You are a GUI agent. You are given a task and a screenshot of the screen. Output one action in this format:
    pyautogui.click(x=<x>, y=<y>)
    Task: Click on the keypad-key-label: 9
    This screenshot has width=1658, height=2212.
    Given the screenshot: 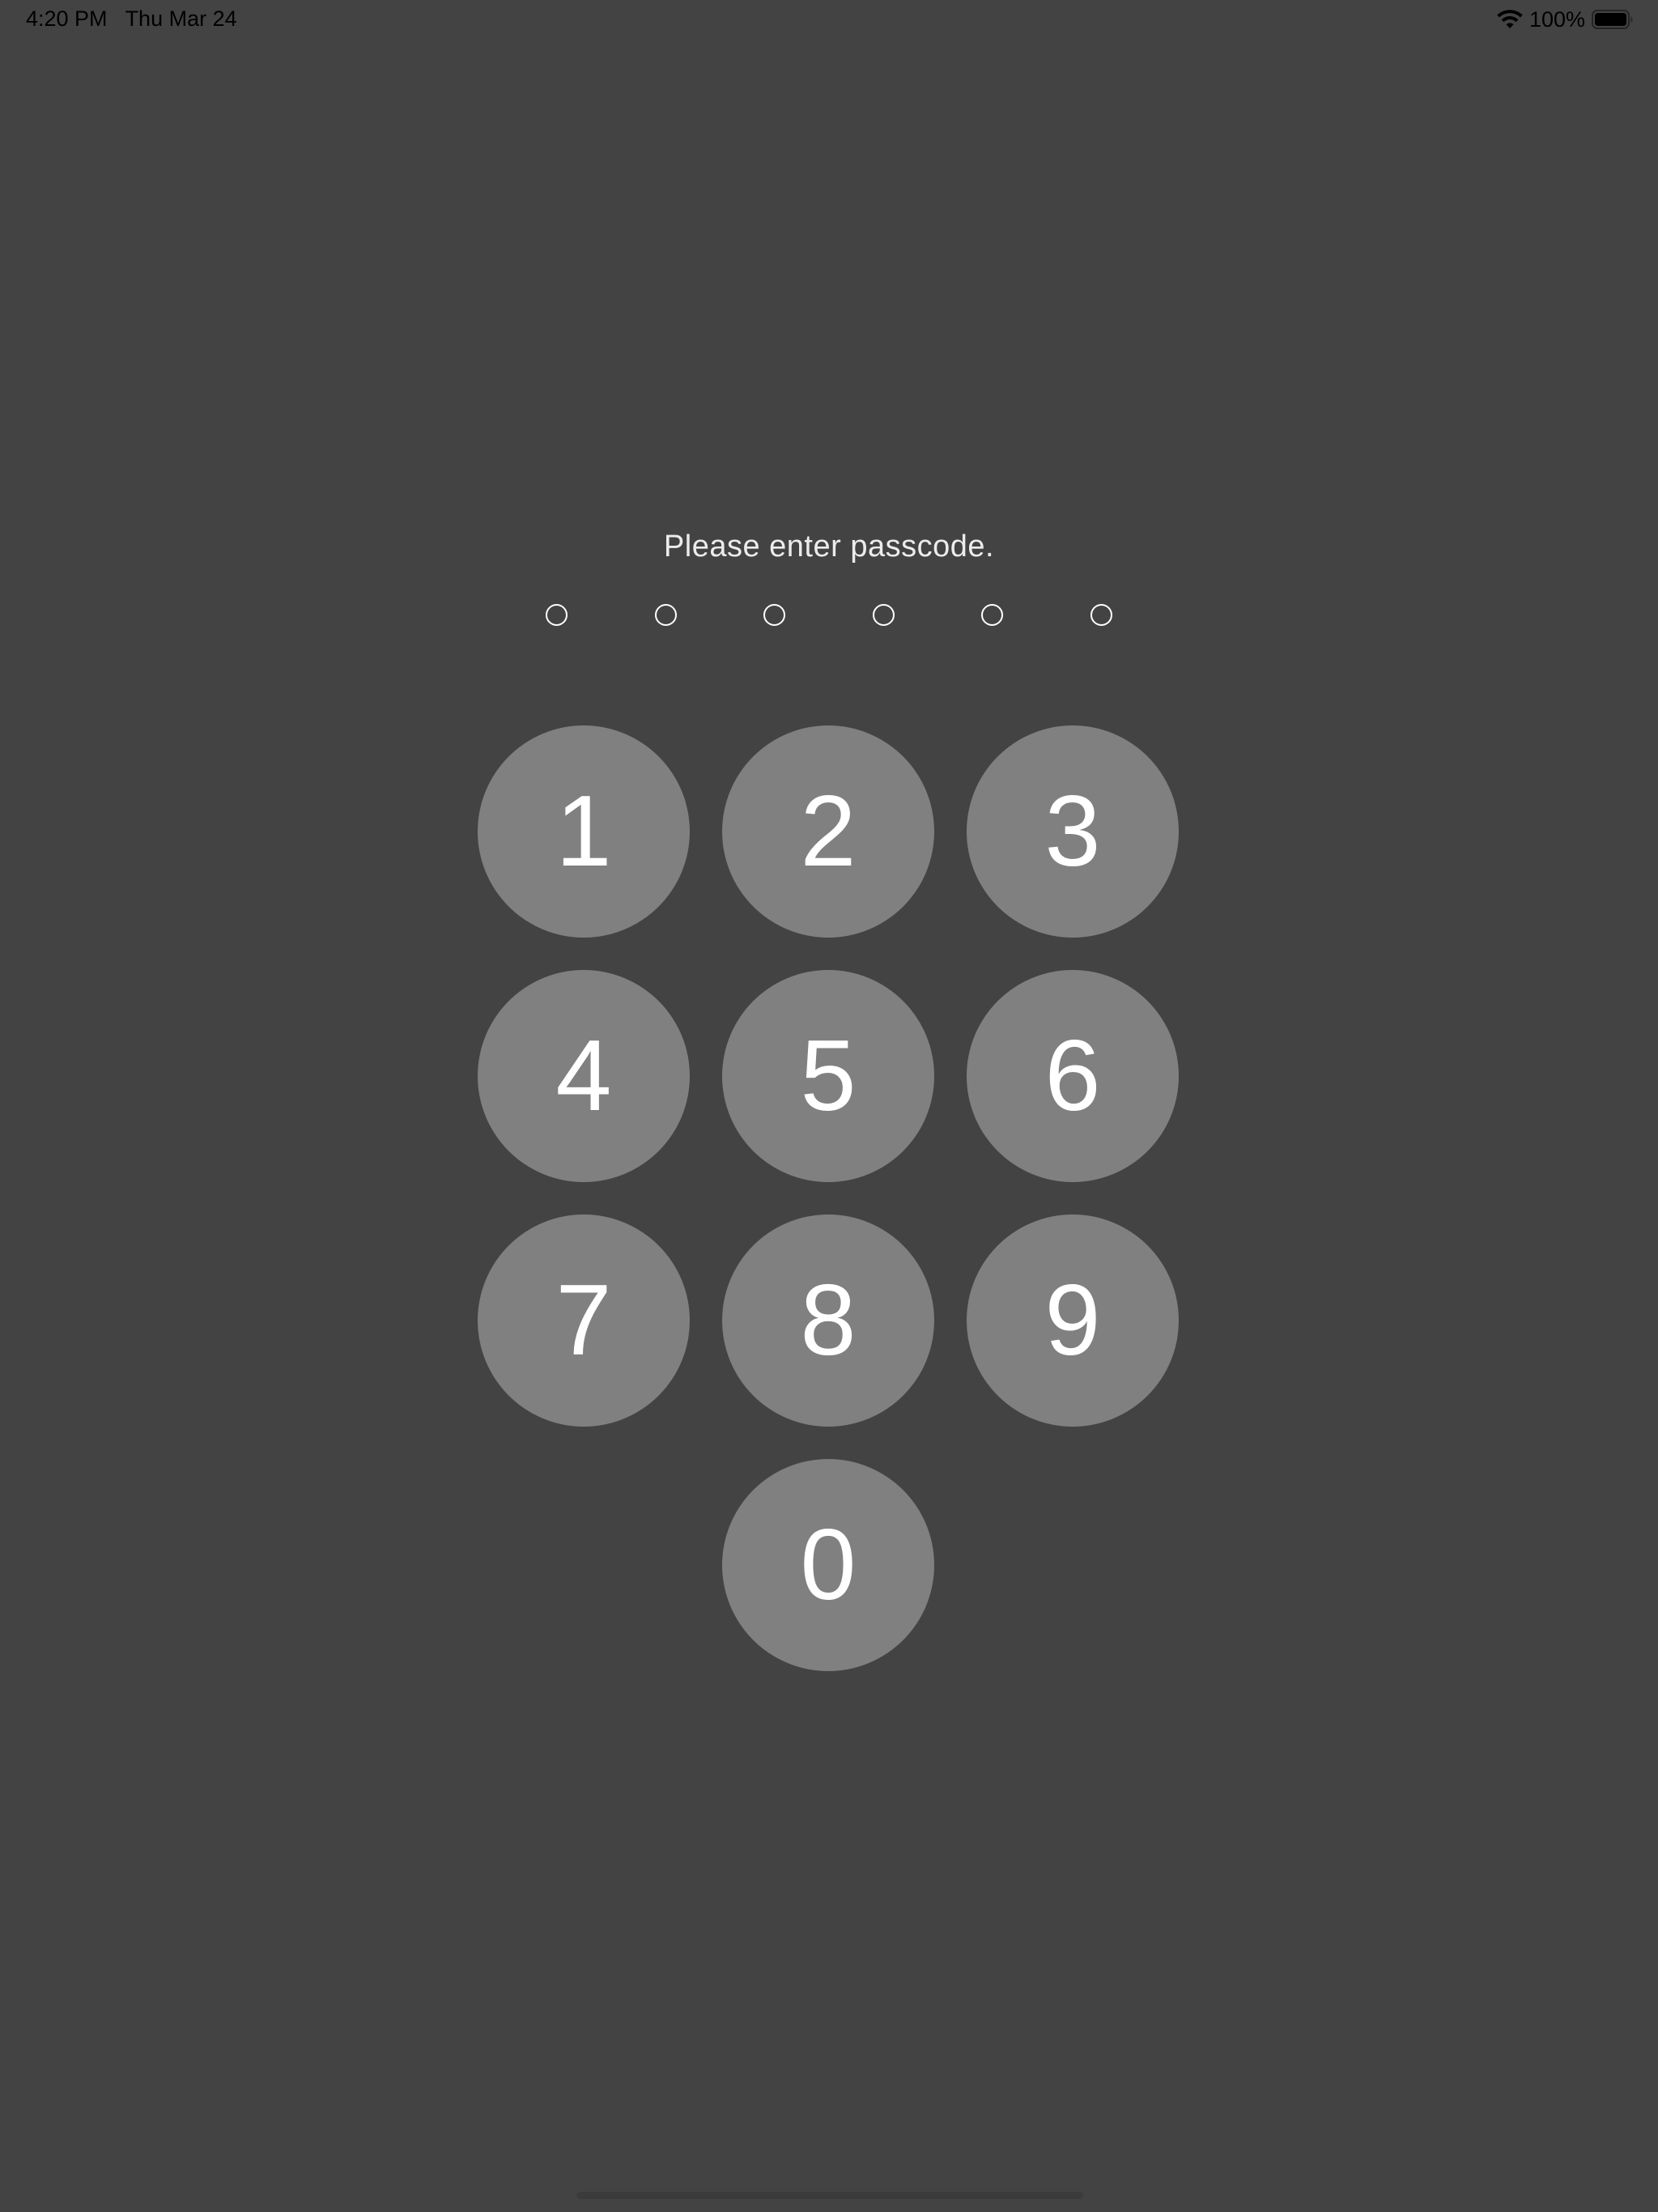 What is the action you would take?
    pyautogui.click(x=1072, y=1321)
    